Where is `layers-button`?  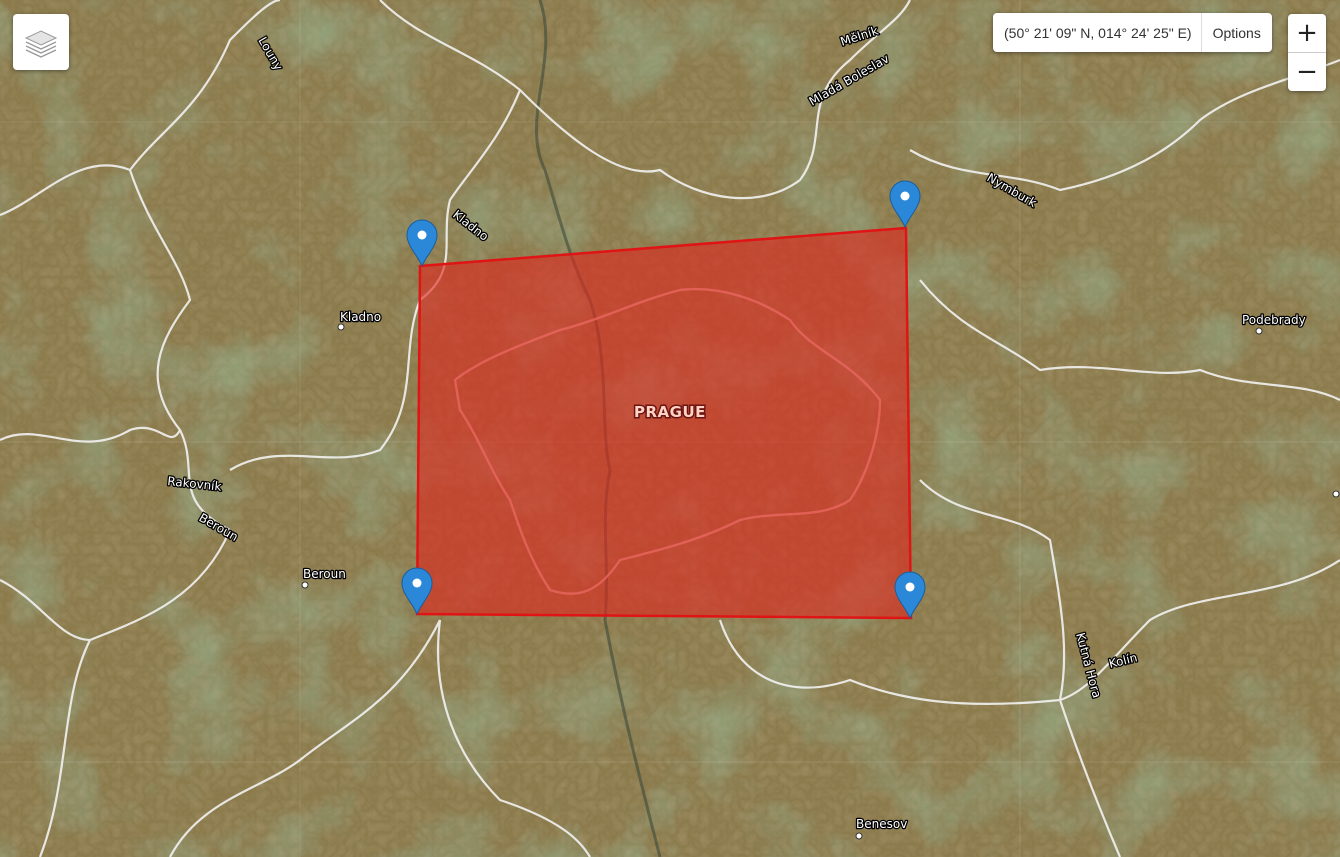 layers-button is located at coordinates (41, 42).